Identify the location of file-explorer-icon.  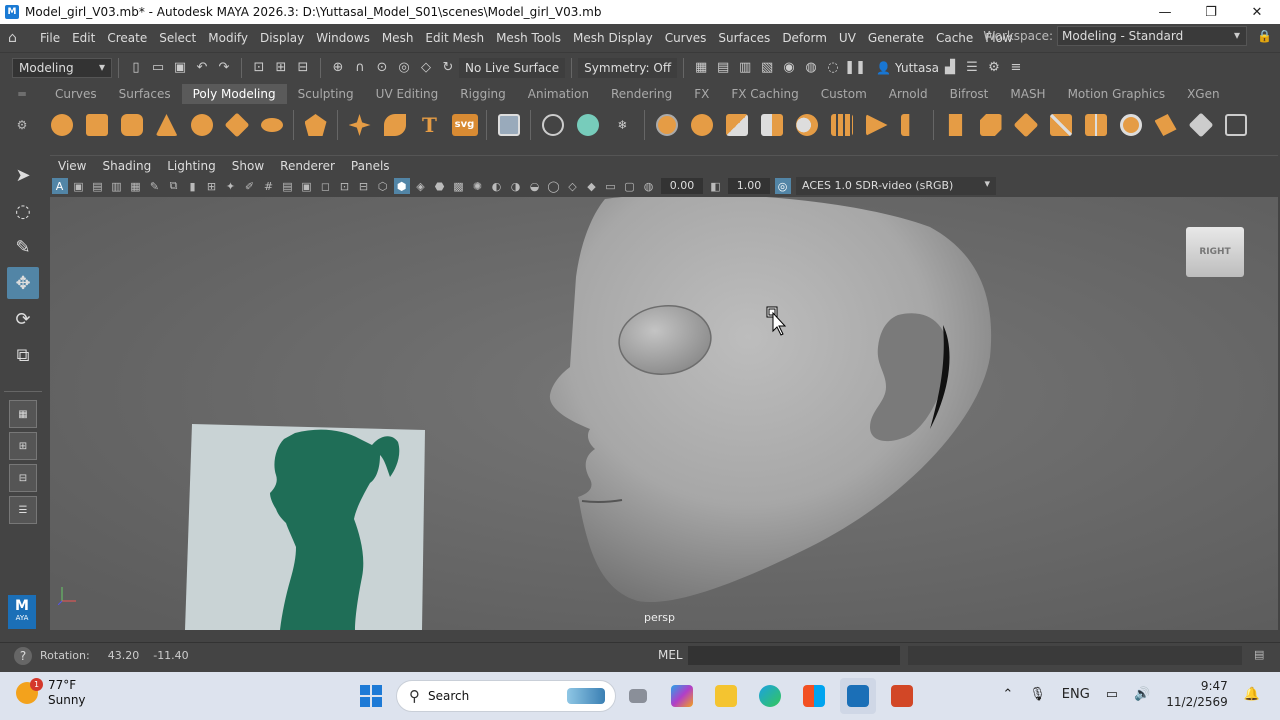
(726, 696).